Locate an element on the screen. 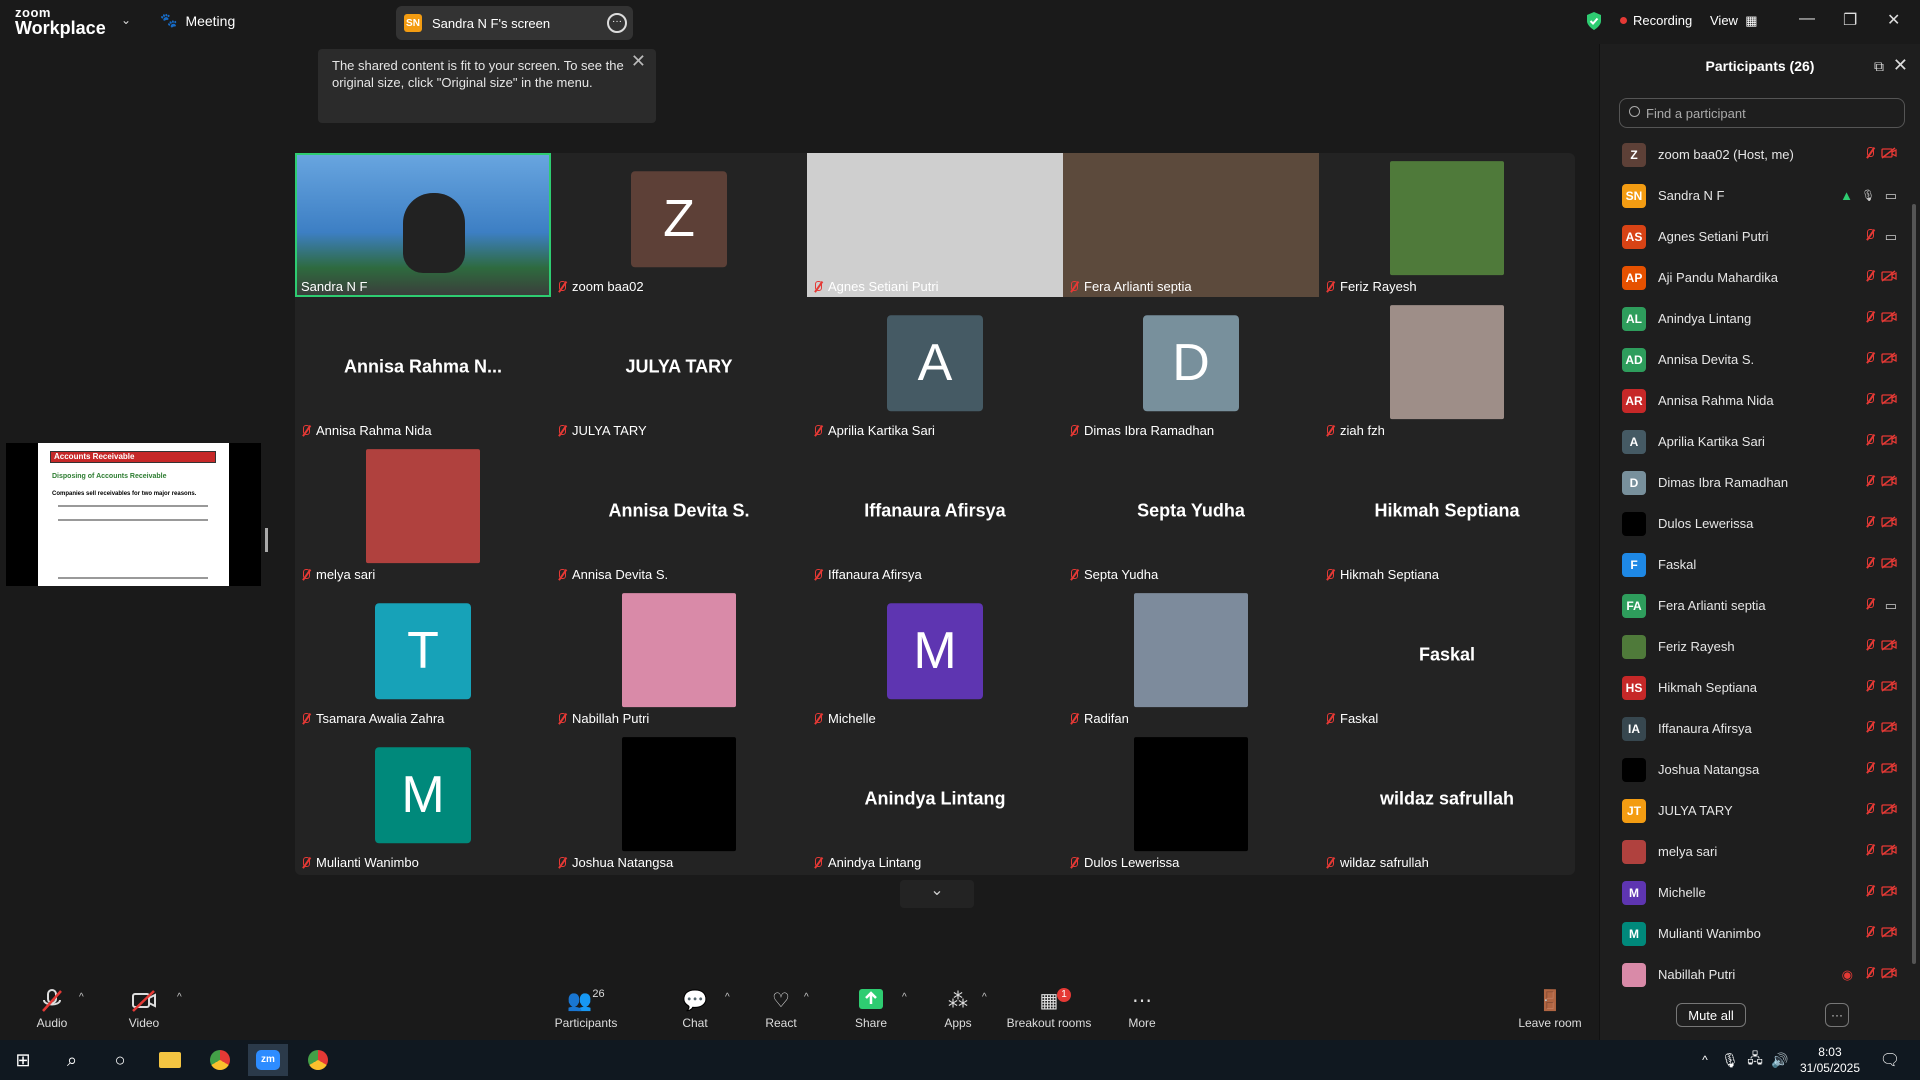 The height and width of the screenshot is (1080, 1920). window-close-icon: ✕ is located at coordinates (1893, 20).